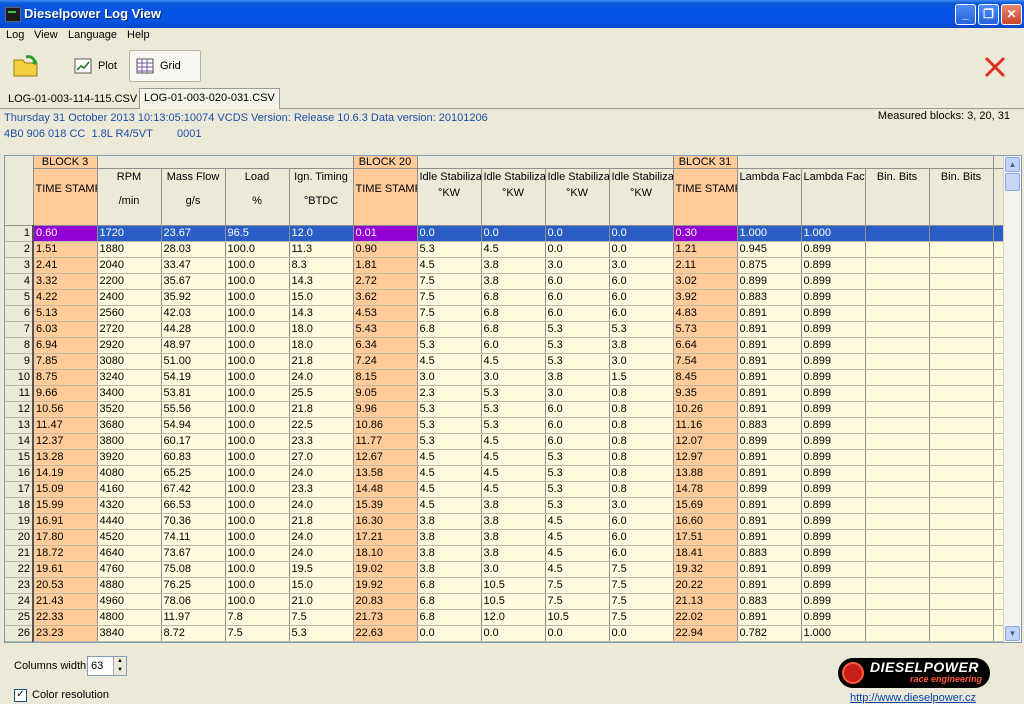 Image resolution: width=1024 pixels, height=704 pixels. I want to click on table-cell: 66.53, so click(193, 505).